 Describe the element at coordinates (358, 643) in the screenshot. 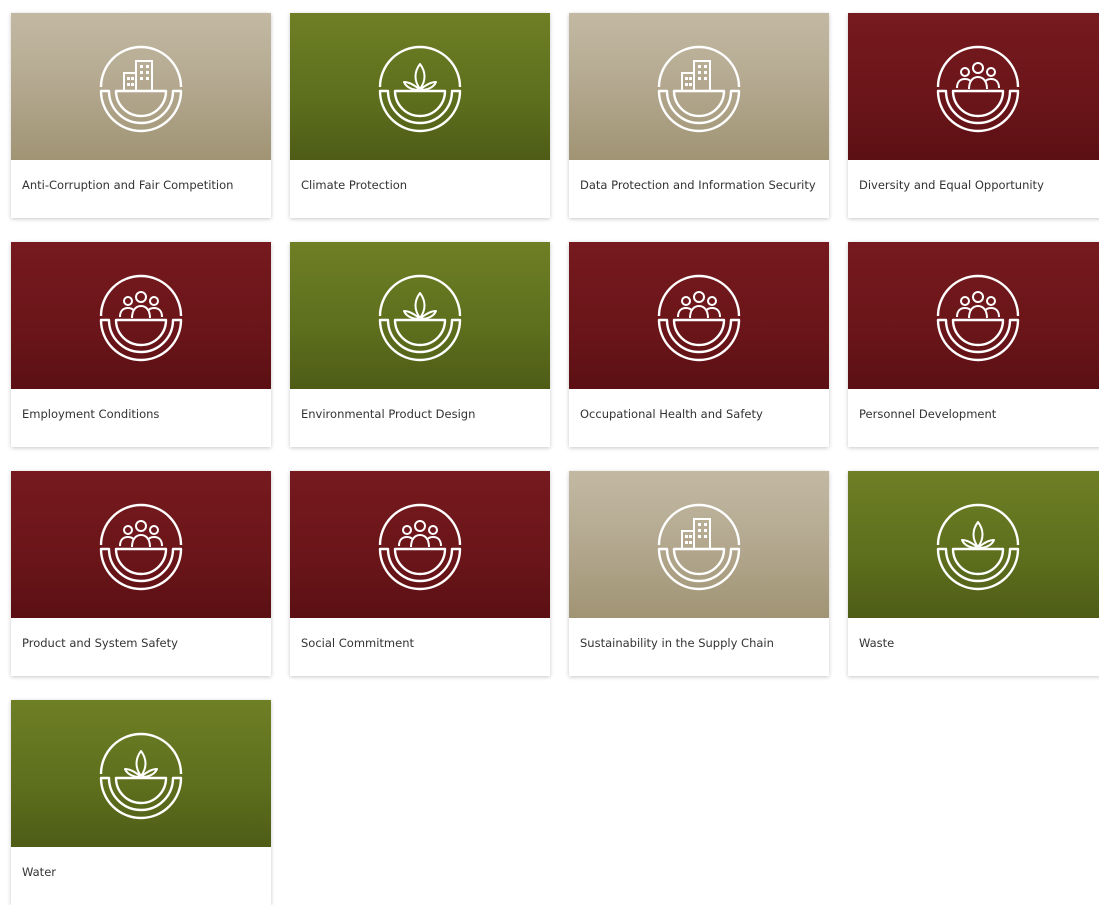

I see `card-label: Social Commitment` at that location.